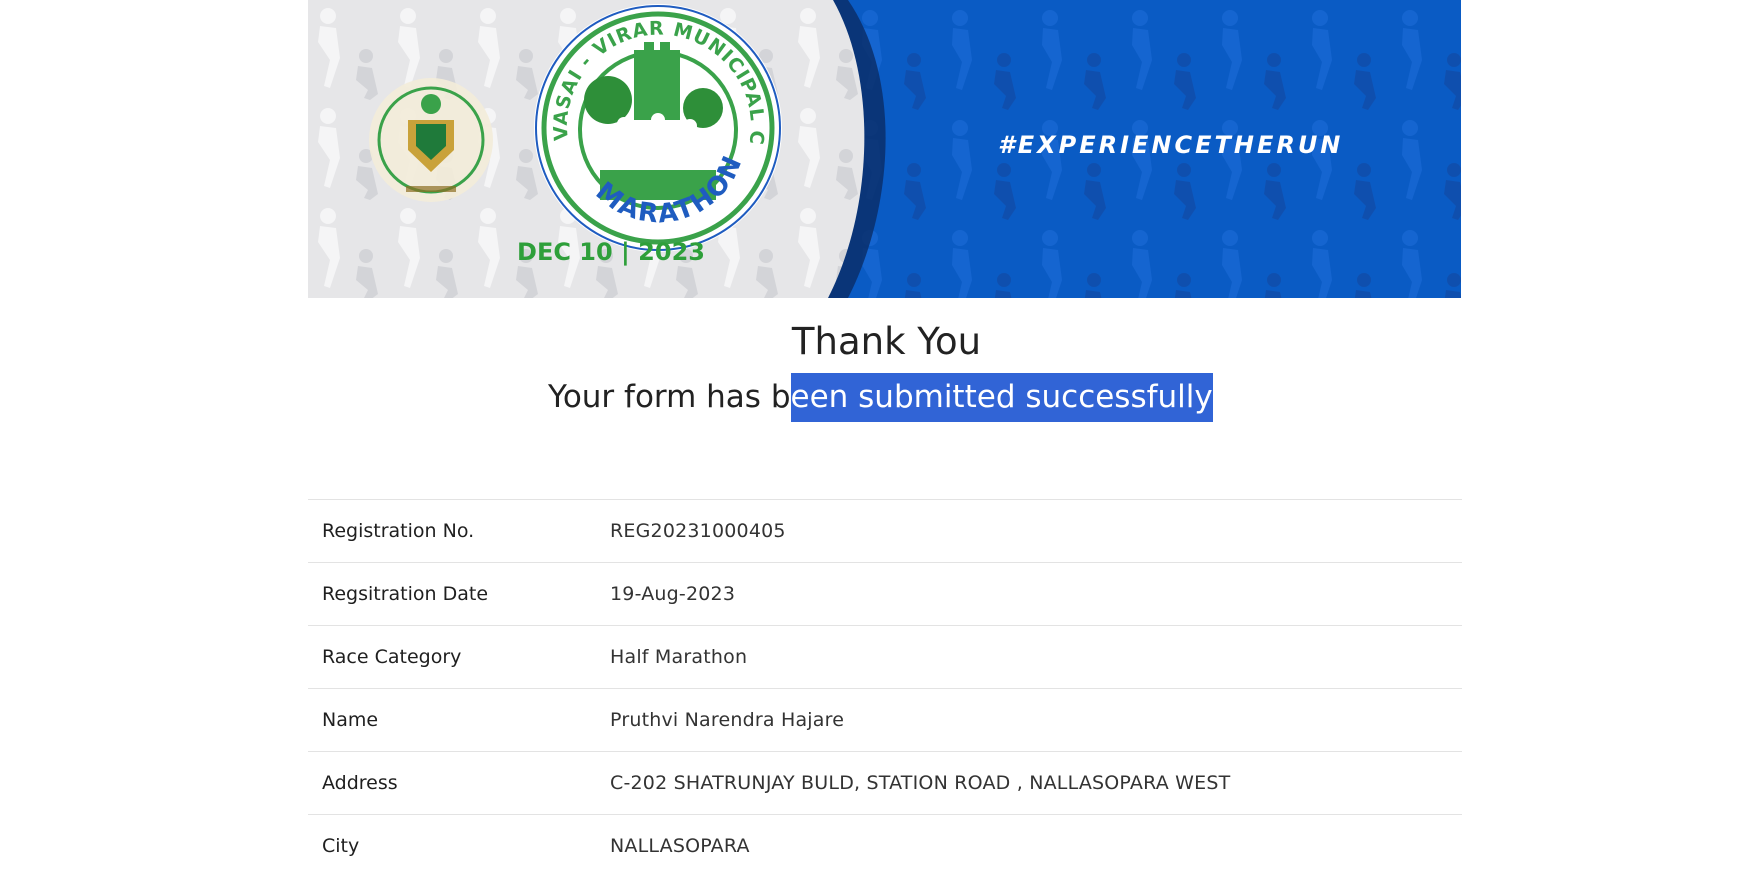 The height and width of the screenshot is (870, 1753). What do you see at coordinates (431, 140) in the screenshot?
I see `municipal-seal-icon` at bounding box center [431, 140].